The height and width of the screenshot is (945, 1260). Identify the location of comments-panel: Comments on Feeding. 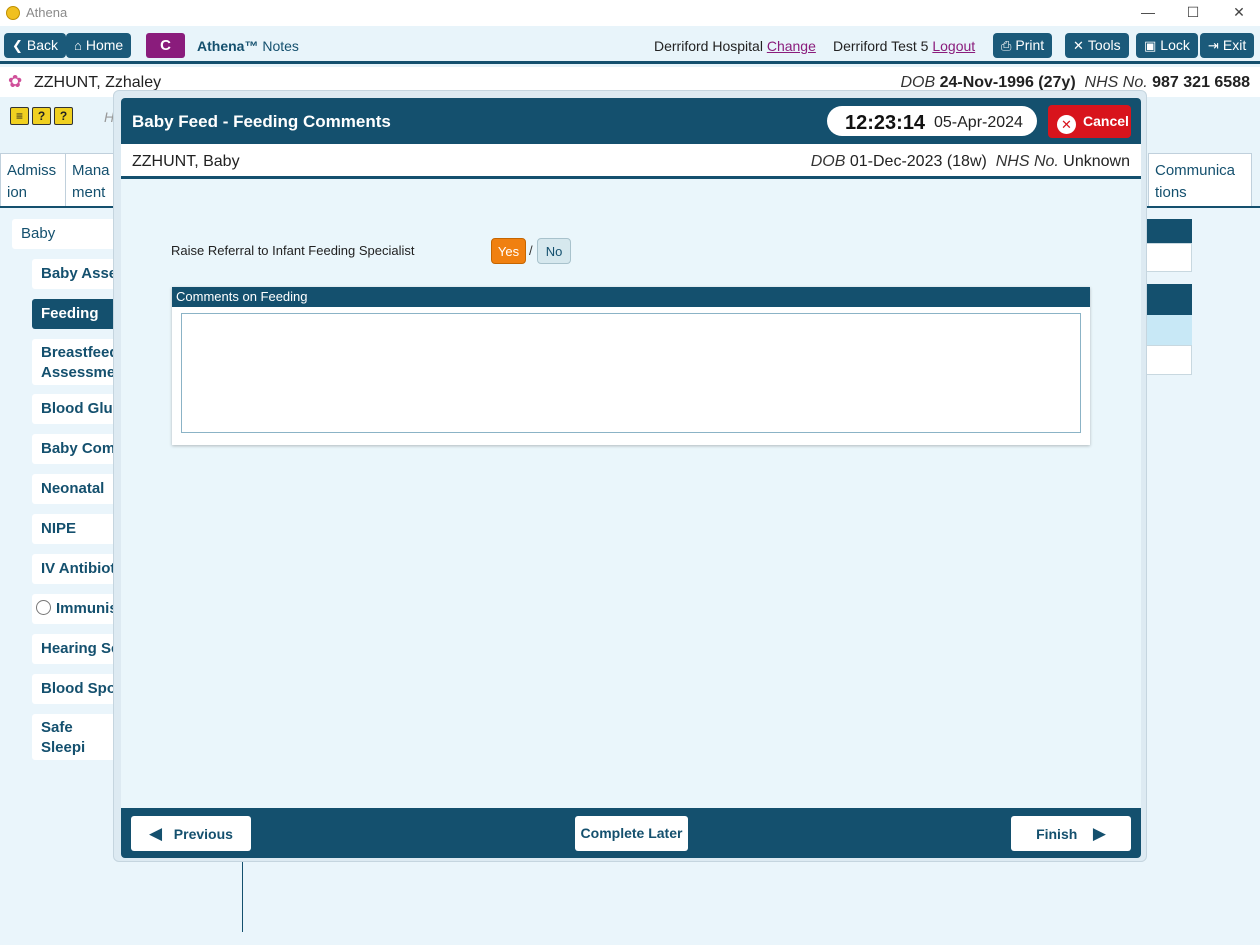
(631, 366).